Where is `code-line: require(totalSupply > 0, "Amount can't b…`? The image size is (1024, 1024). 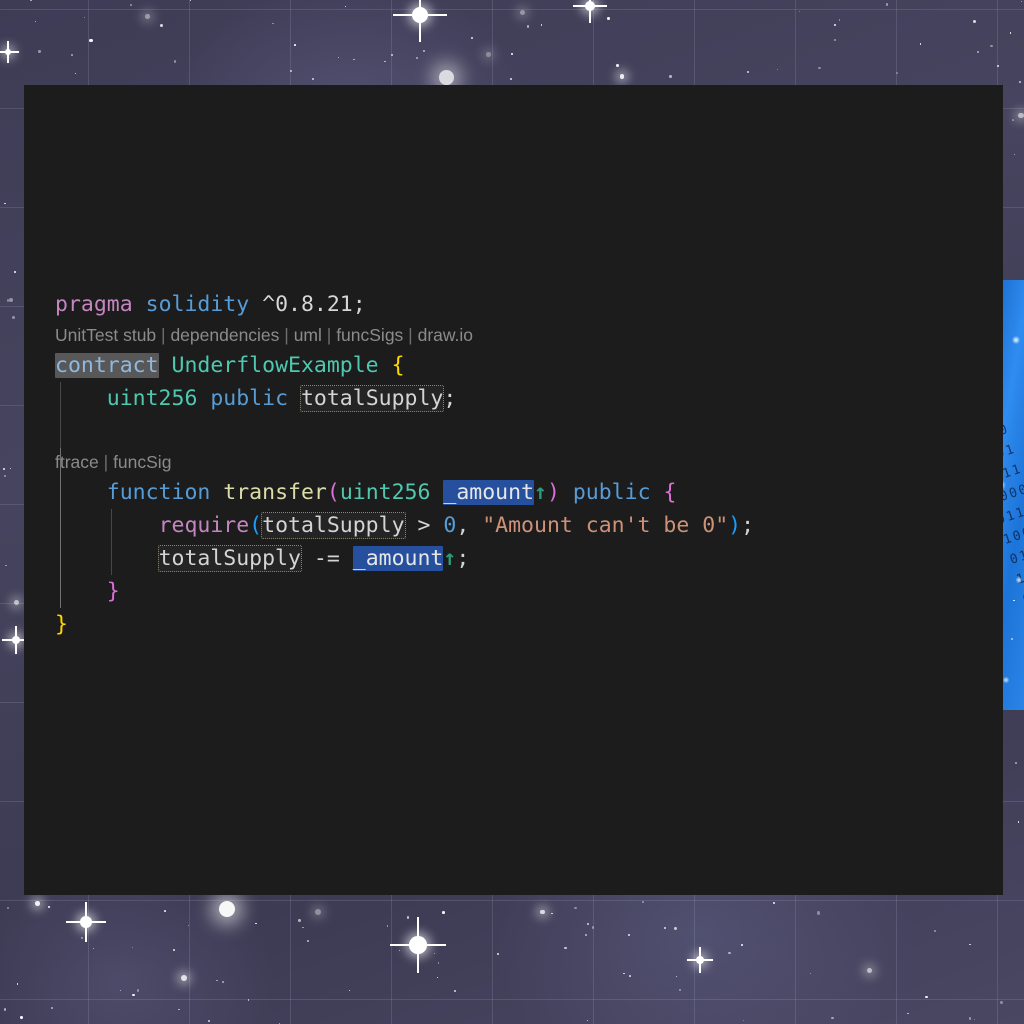 code-line: require(totalSupply > 0, "Amount can't b… is located at coordinates (513, 525).